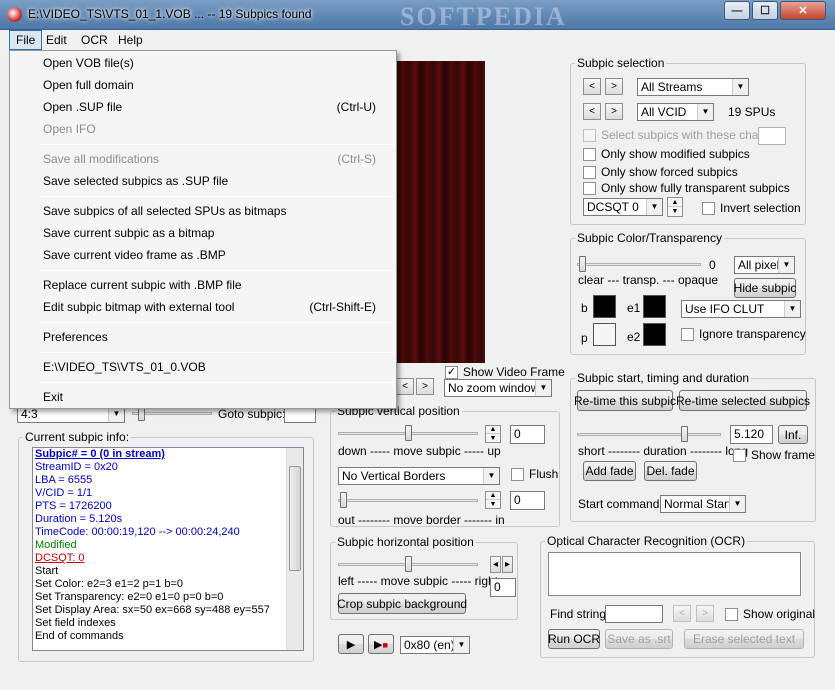 This screenshot has width=835, height=690. Describe the element at coordinates (209, 255) in the screenshot. I see `menu-save-video-frame: Save current video frame as .BMP` at that location.